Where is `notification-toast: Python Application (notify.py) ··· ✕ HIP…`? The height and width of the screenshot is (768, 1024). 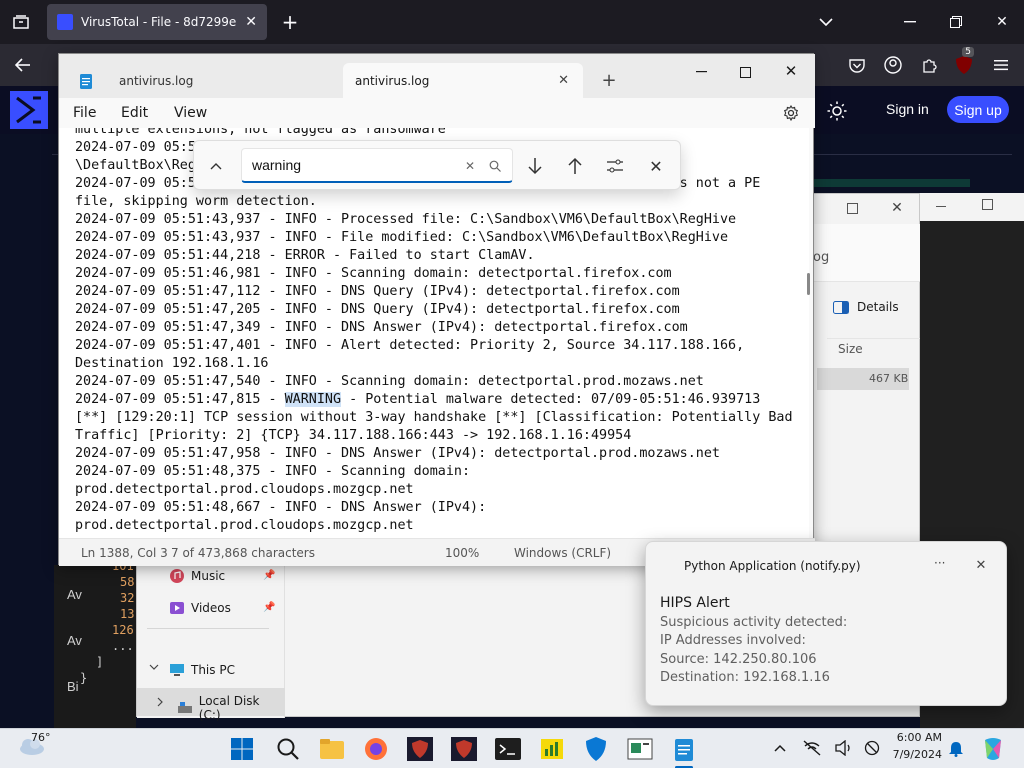 notification-toast: Python Application (notify.py) ··· ✕ HIP… is located at coordinates (826, 623).